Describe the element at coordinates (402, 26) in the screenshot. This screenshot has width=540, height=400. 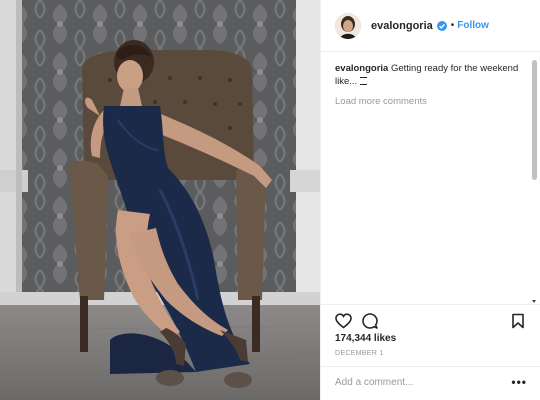
I see `header-username: evalongoria` at that location.